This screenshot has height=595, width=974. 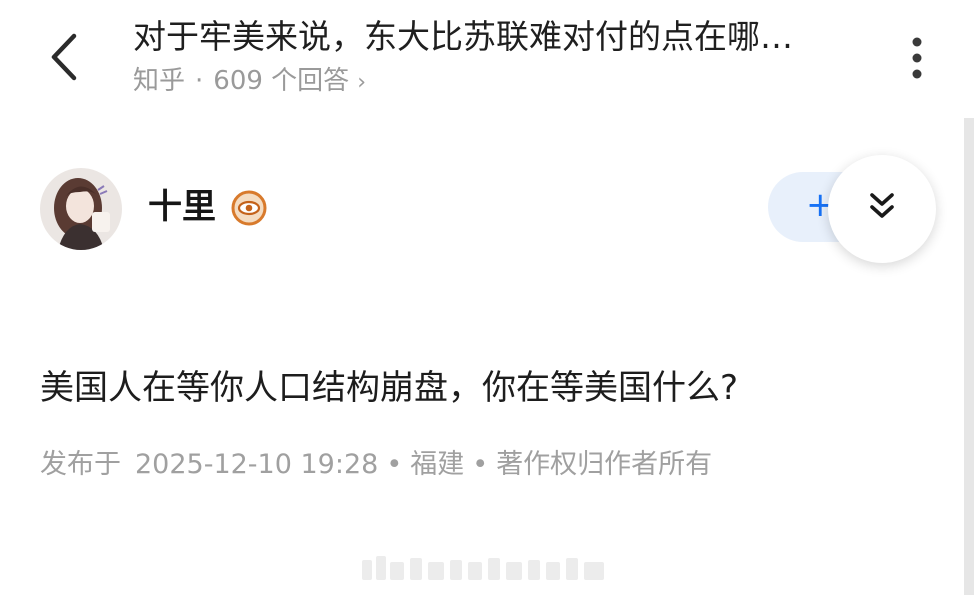 I want to click on question-subtitle: 知乎 · 609 个回答 ›, so click(x=249, y=82).